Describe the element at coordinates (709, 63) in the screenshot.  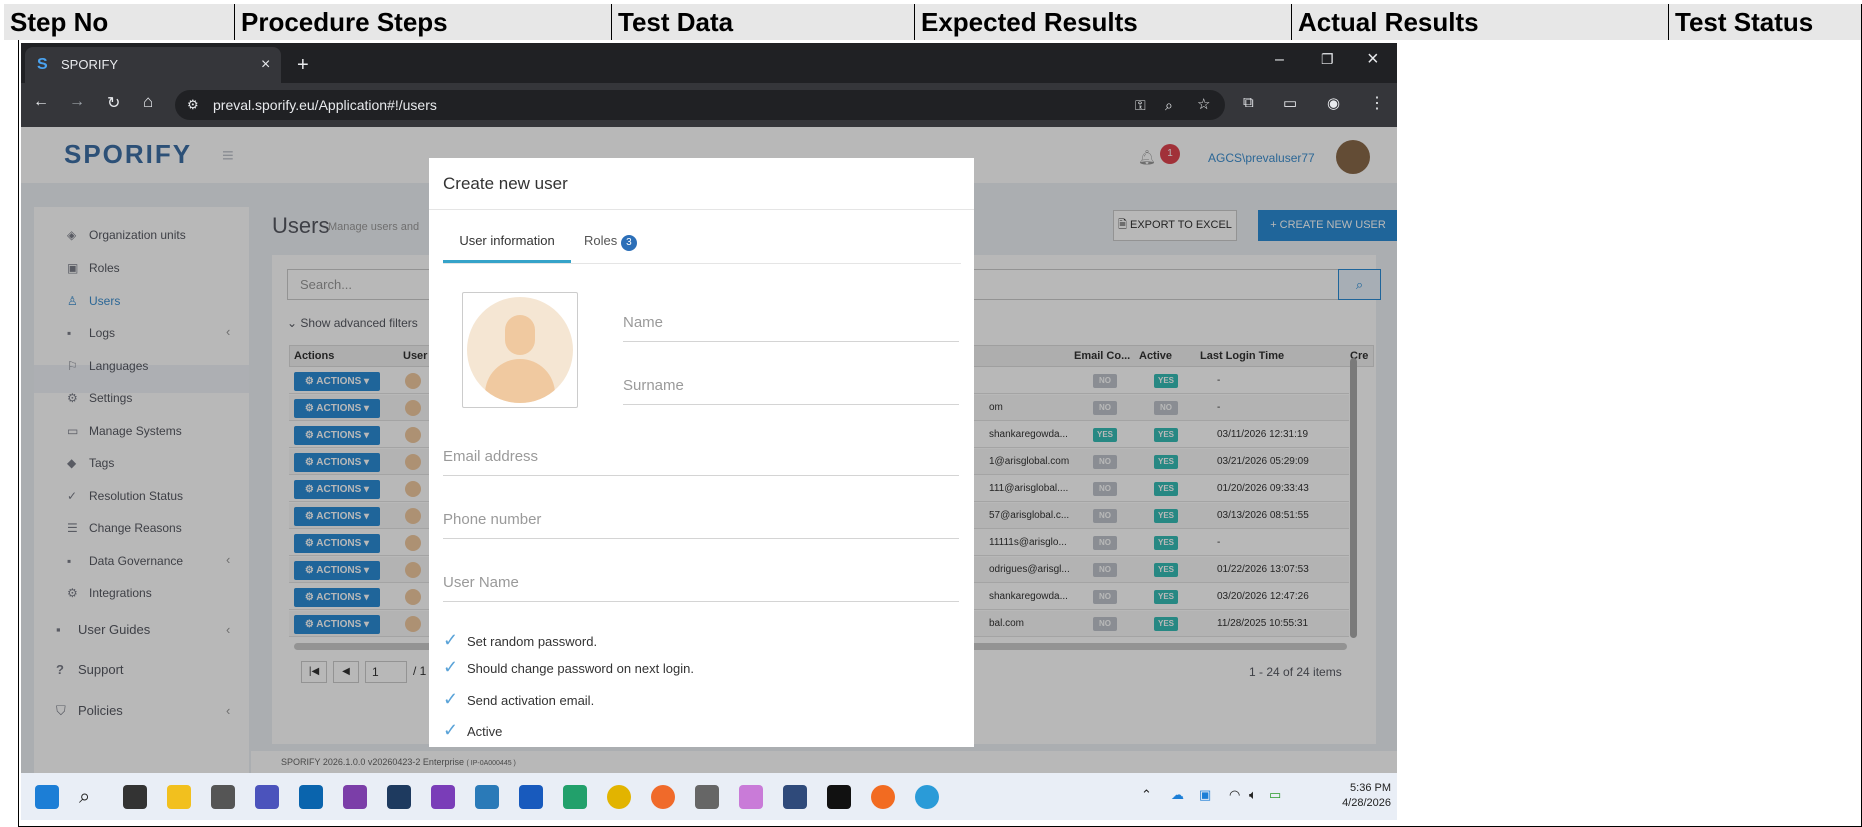
I see `browser-tab-strip: S SPORIFY × + – ❐ ×` at that location.